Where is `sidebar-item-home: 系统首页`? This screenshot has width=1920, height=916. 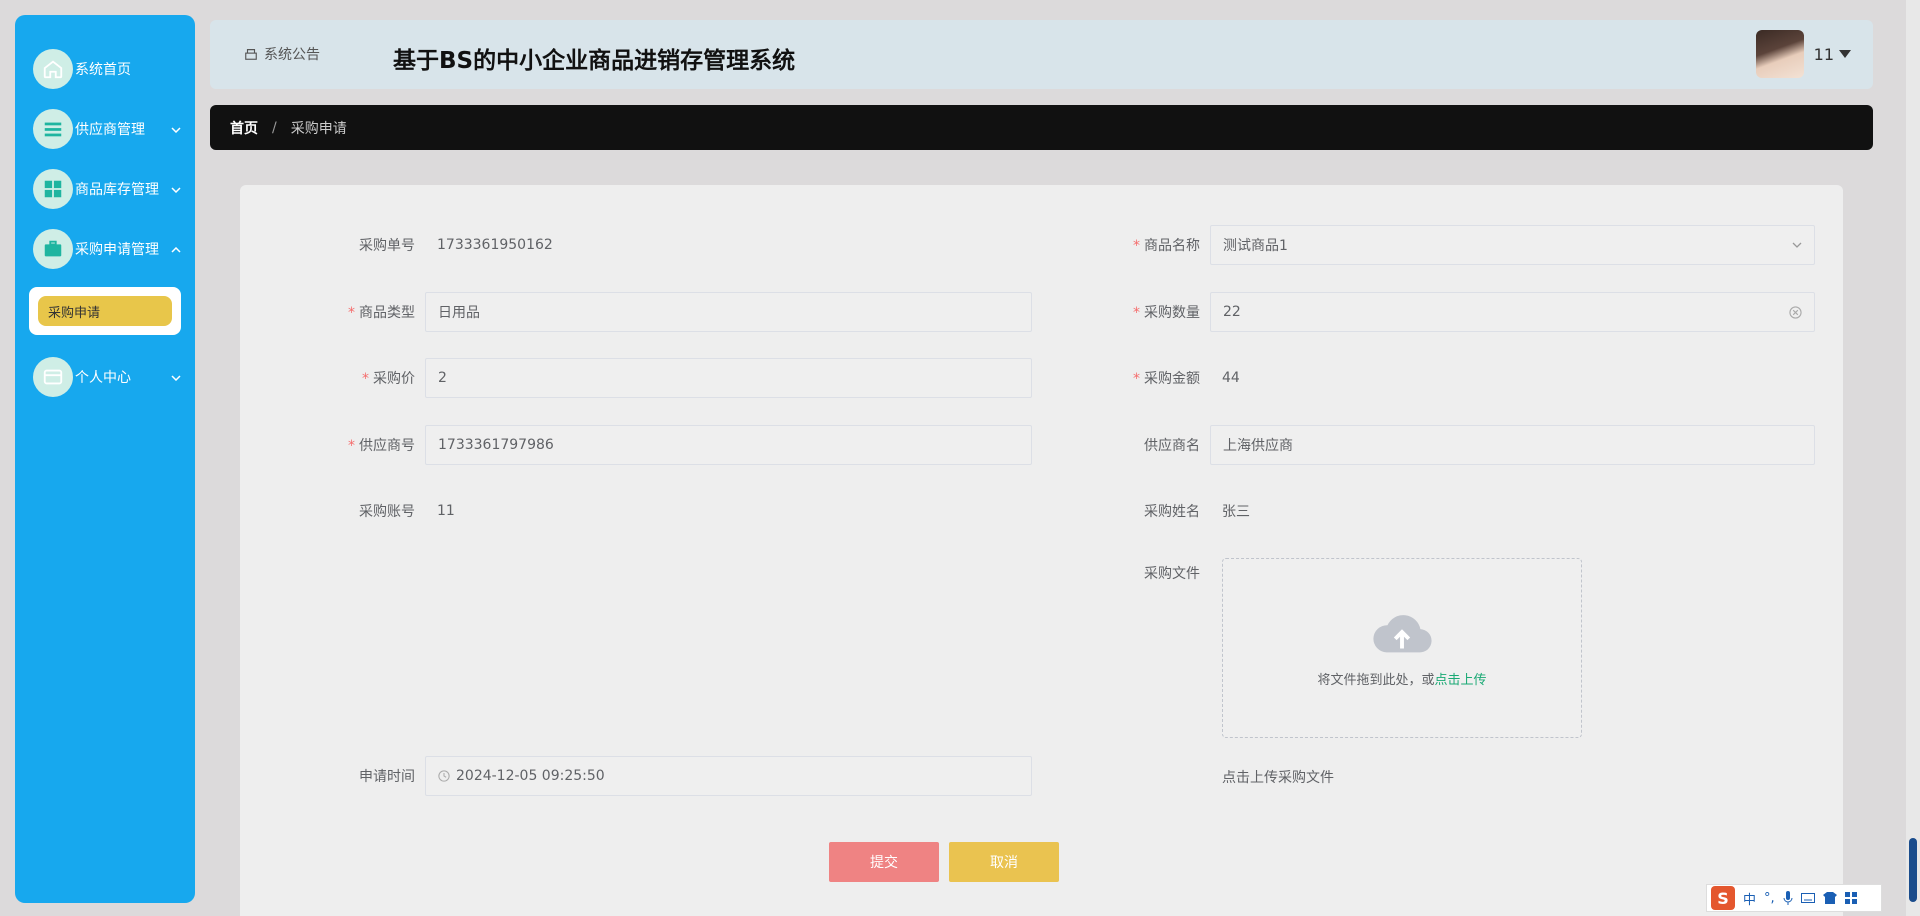
sidebar-item-home: 系统首页 is located at coordinates (105, 69).